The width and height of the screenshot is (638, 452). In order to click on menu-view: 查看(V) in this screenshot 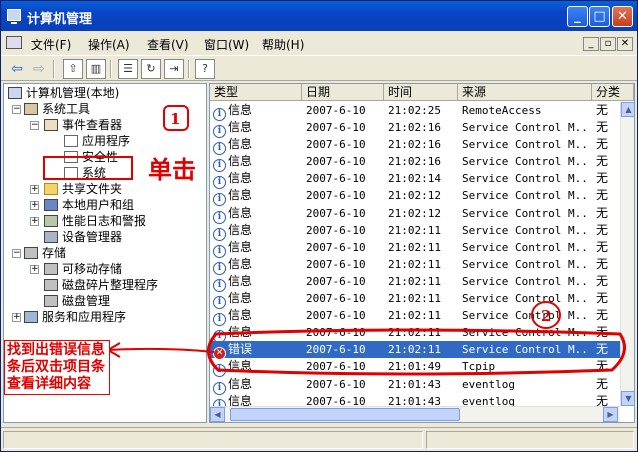, I will do `click(168, 44)`.